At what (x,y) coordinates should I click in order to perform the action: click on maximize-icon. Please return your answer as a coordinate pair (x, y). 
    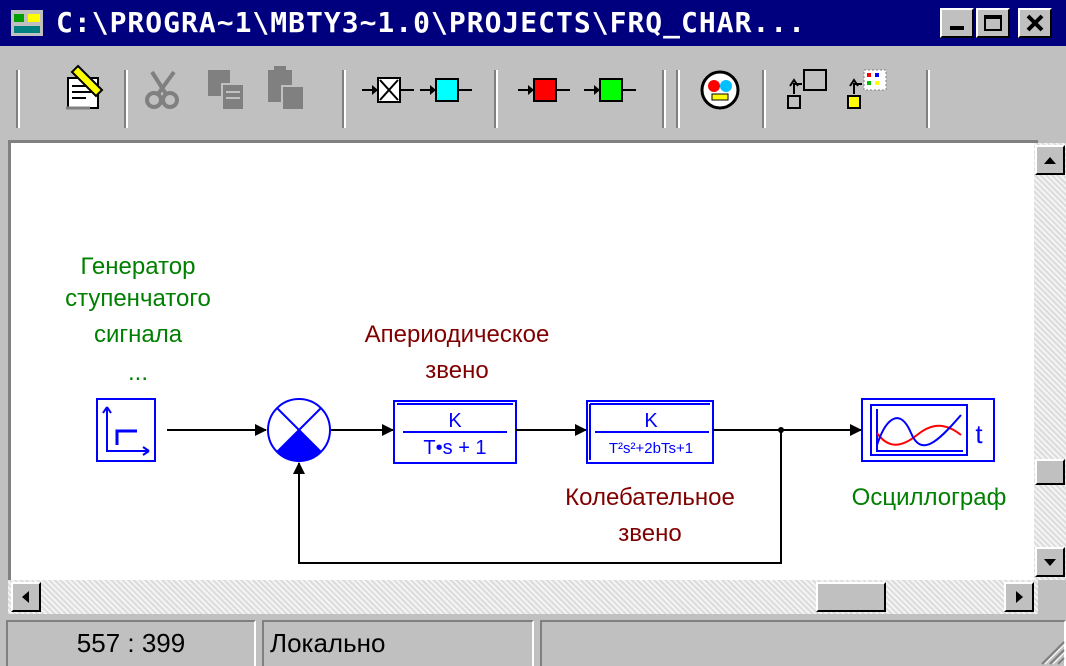
    Looking at the image, I should click on (993, 23).